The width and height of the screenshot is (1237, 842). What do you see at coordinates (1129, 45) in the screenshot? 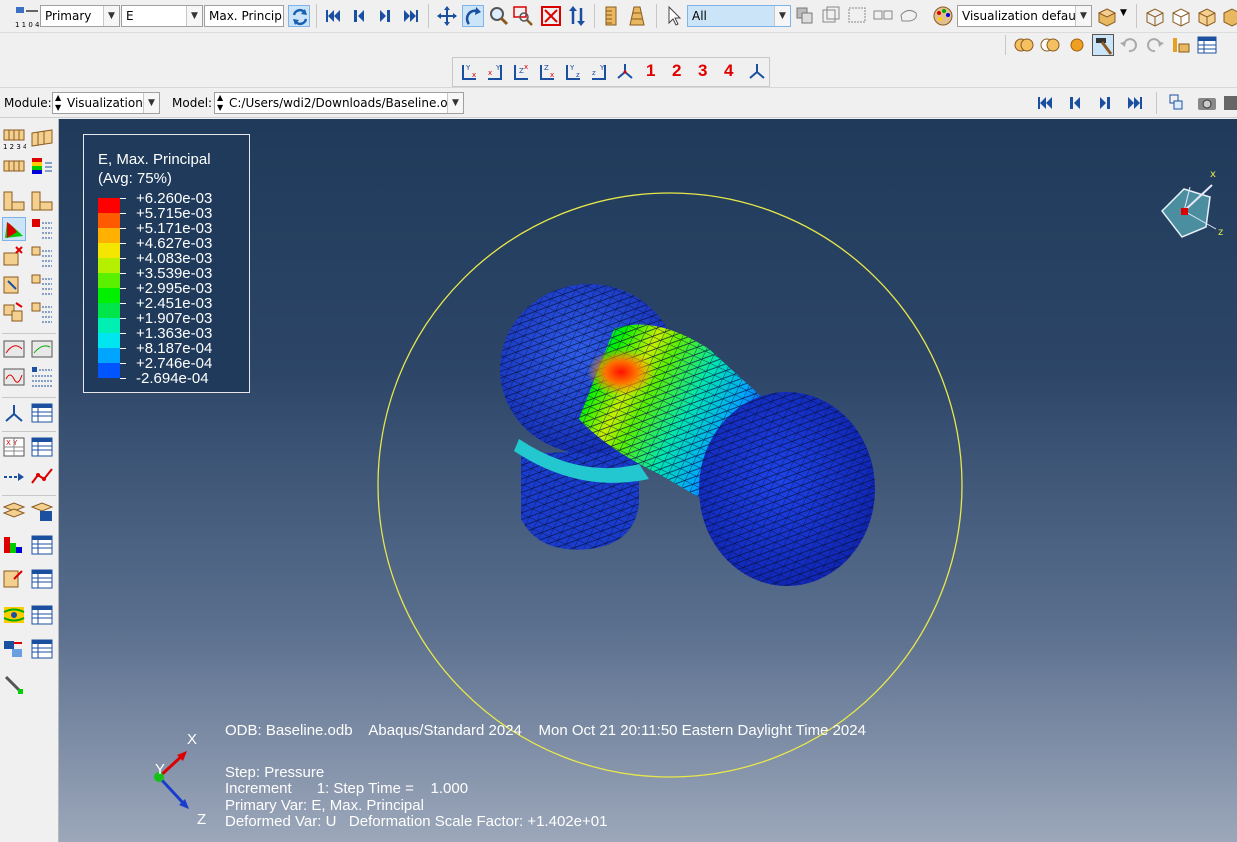
I see `undo-icon` at bounding box center [1129, 45].